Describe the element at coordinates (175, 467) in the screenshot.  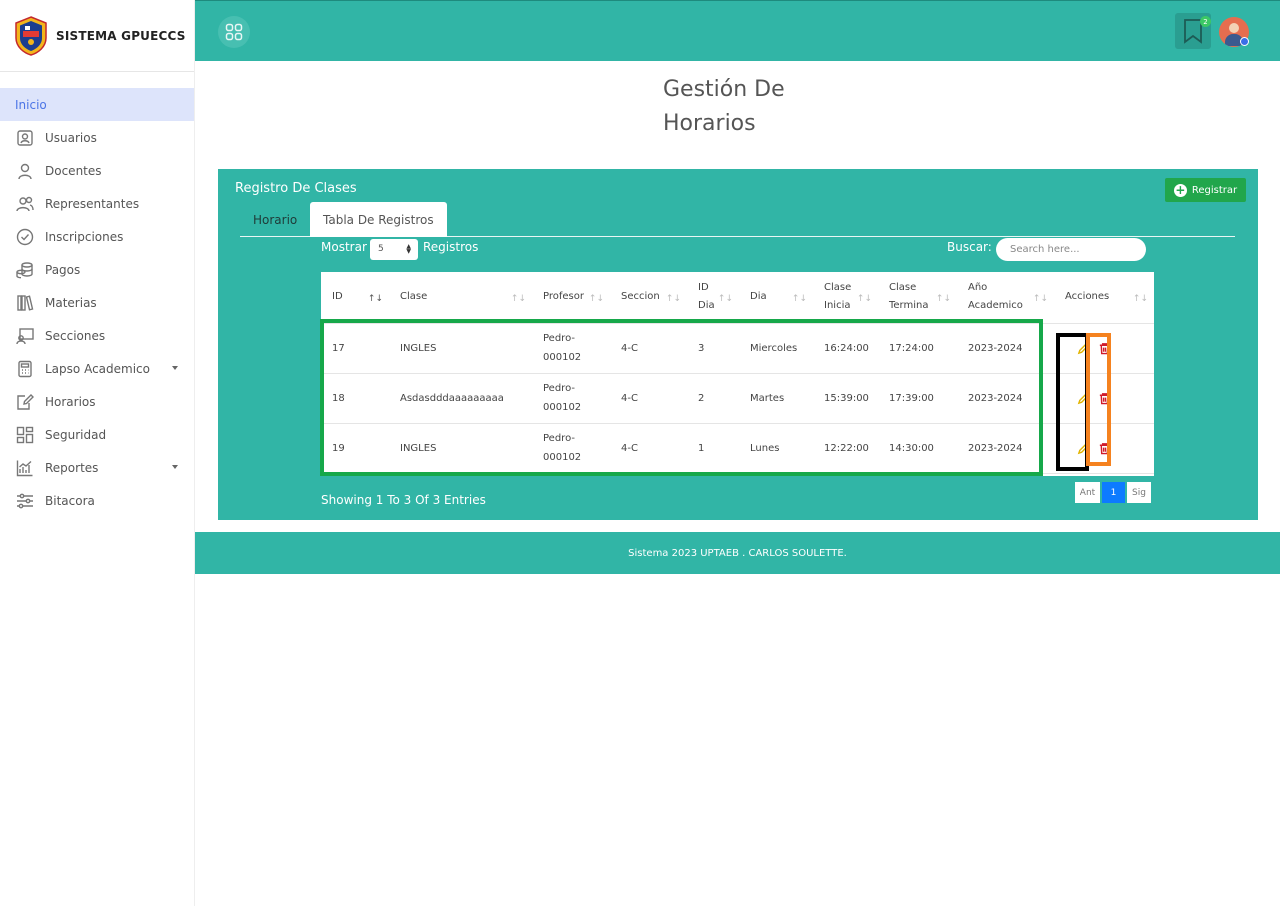
I see `chevron-down-icon` at that location.